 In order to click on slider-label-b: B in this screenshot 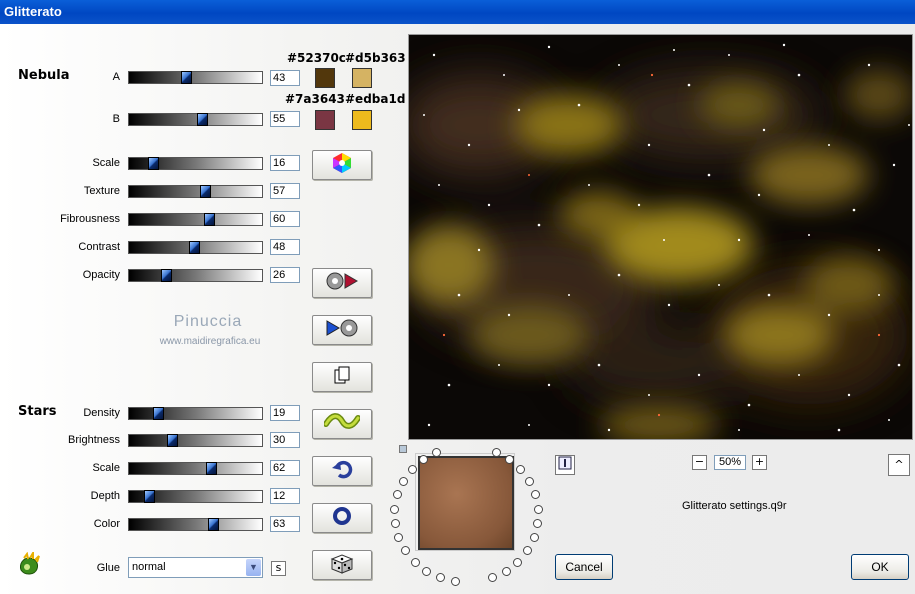, I will do `click(116, 119)`.